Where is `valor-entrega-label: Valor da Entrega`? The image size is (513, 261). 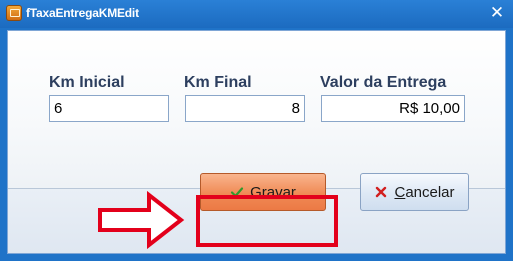 valor-entrega-label: Valor da Entrega is located at coordinates (383, 82).